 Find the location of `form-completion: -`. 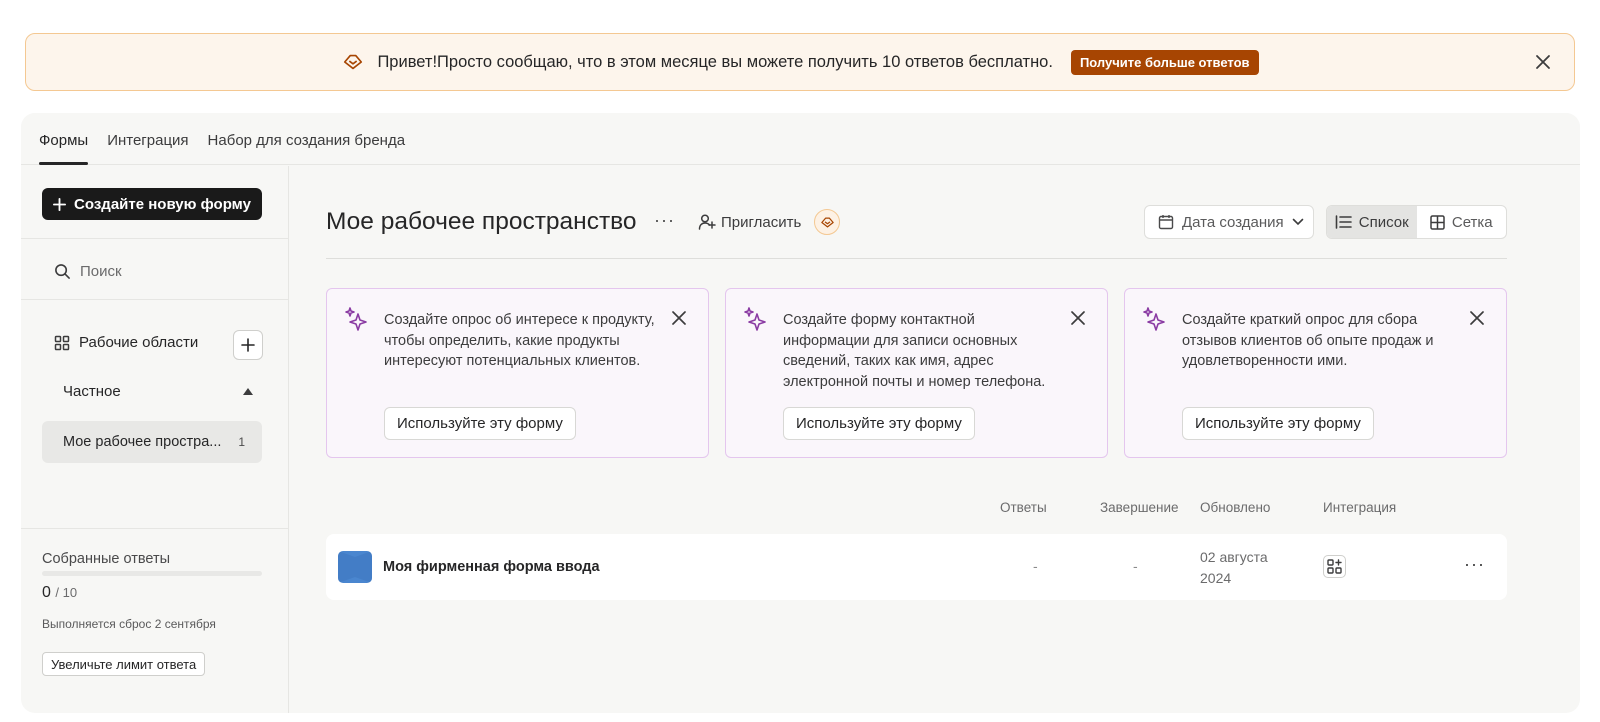

form-completion: - is located at coordinates (1135, 566).